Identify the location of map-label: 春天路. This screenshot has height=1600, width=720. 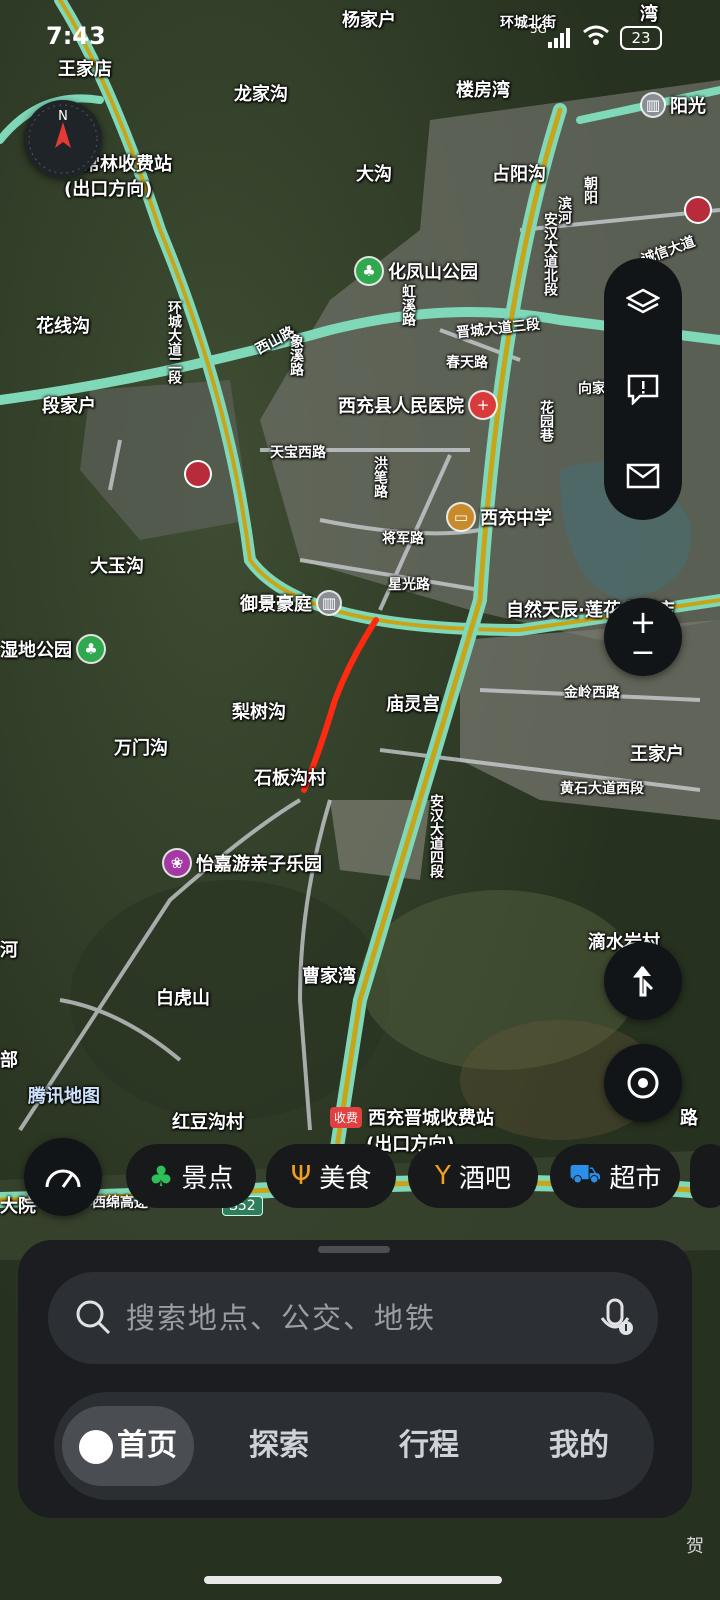
(467, 363).